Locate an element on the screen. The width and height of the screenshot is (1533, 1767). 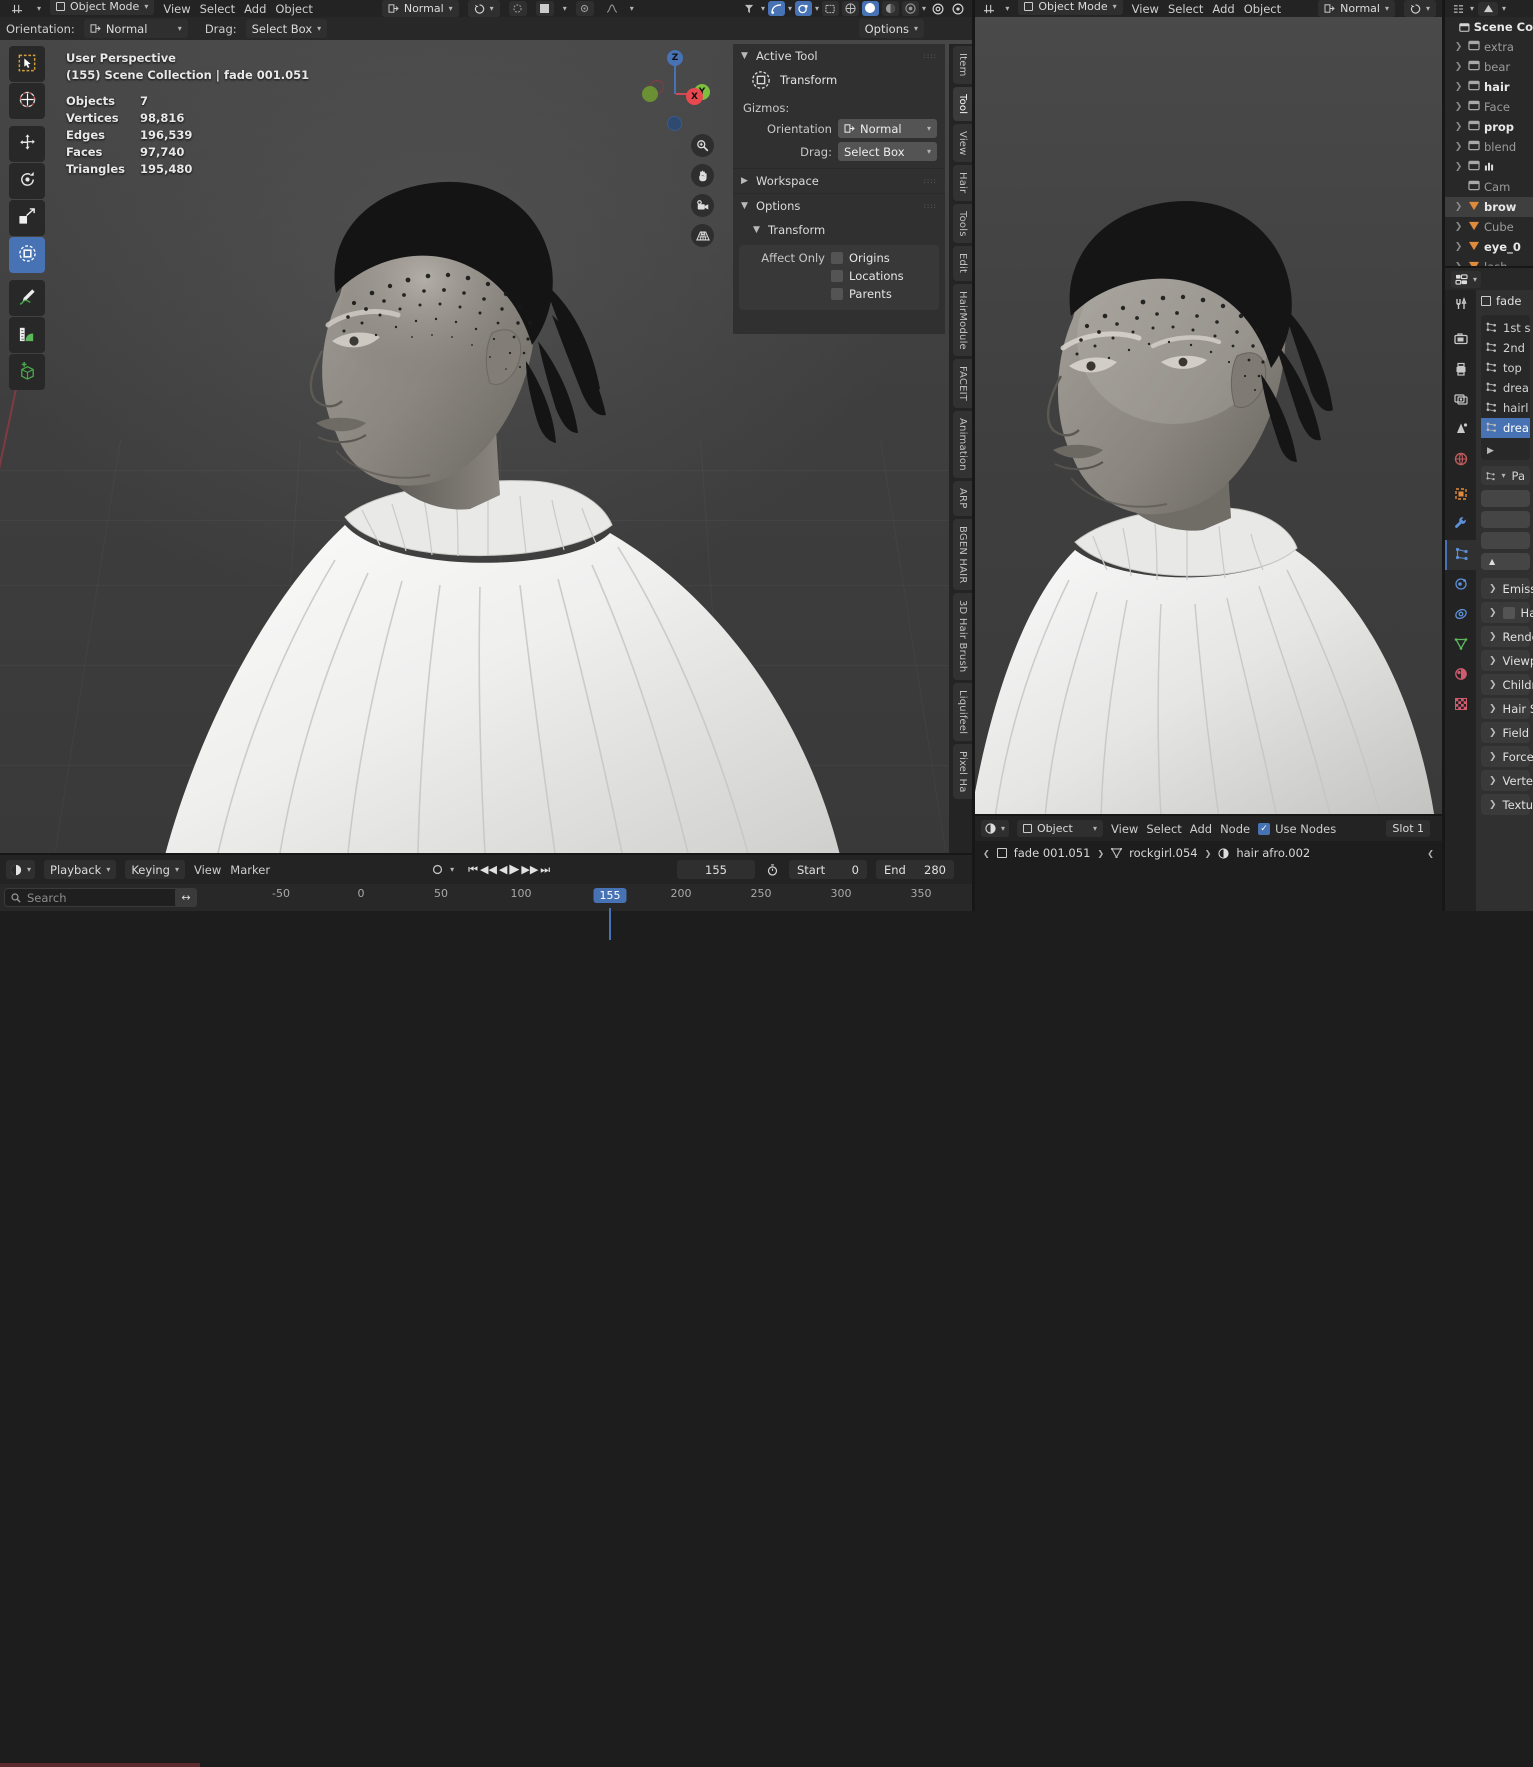
shader-menu-add: Add is located at coordinates (1201, 829).